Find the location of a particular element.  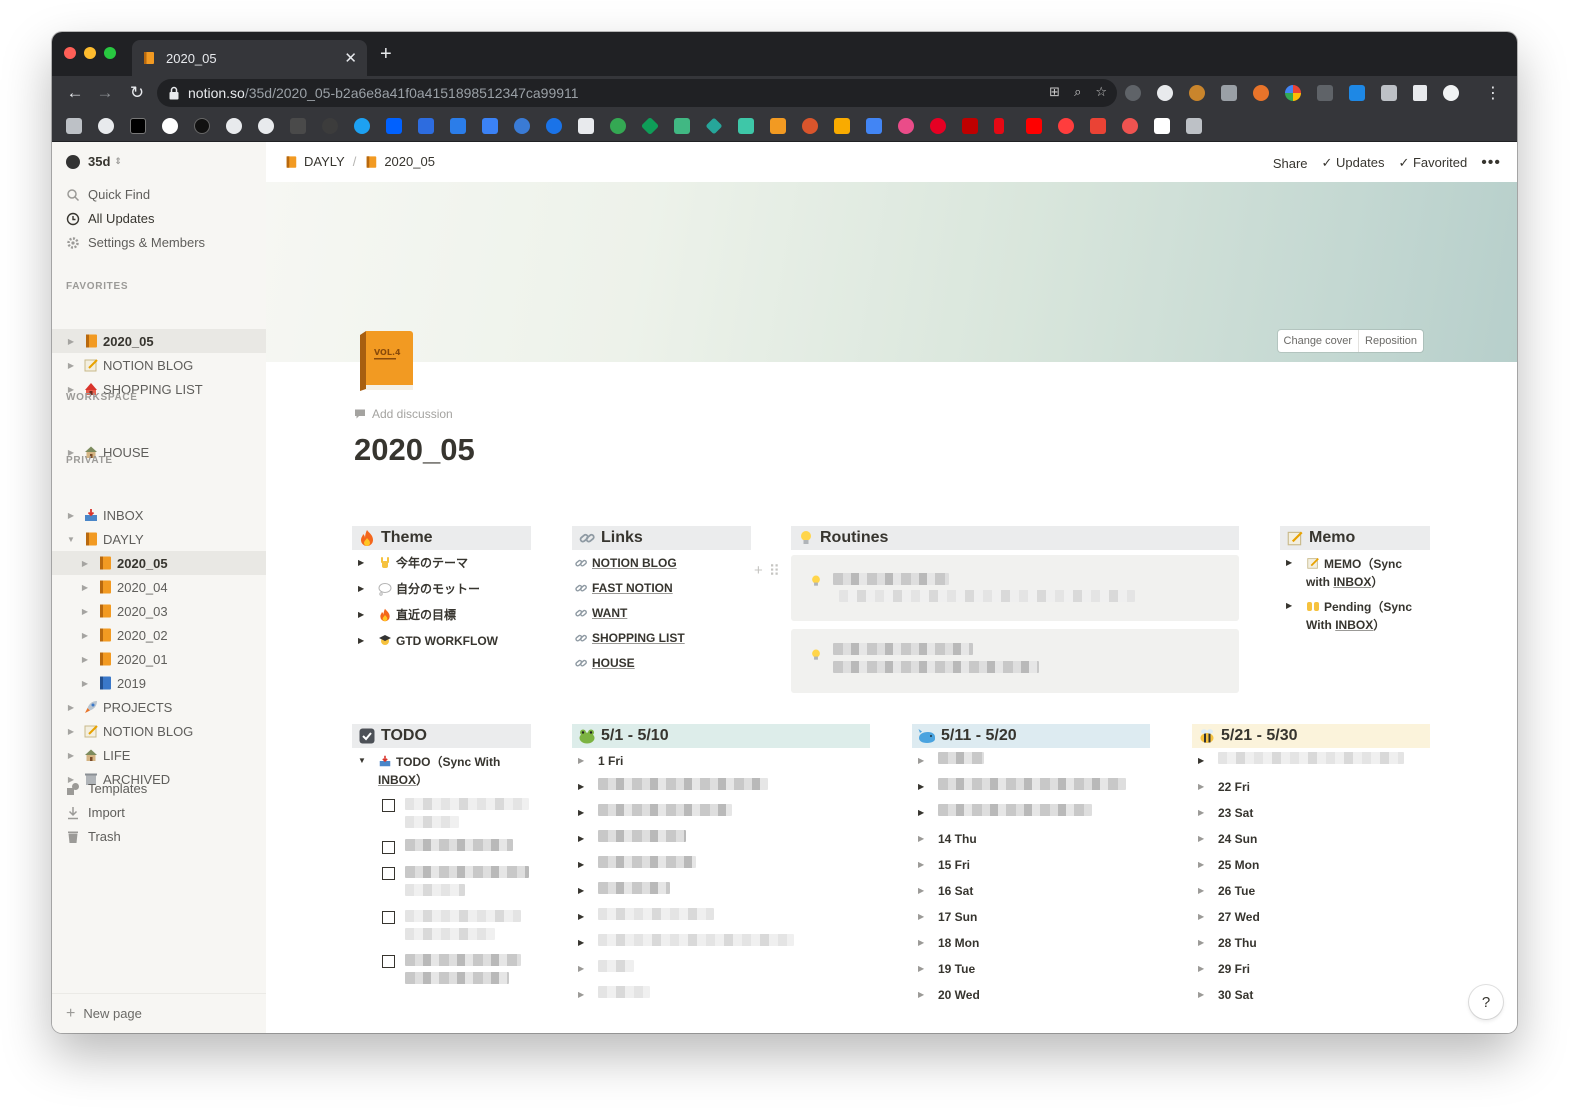

toggle-item: ▶ 直近の目標 is located at coordinates (441, 619).